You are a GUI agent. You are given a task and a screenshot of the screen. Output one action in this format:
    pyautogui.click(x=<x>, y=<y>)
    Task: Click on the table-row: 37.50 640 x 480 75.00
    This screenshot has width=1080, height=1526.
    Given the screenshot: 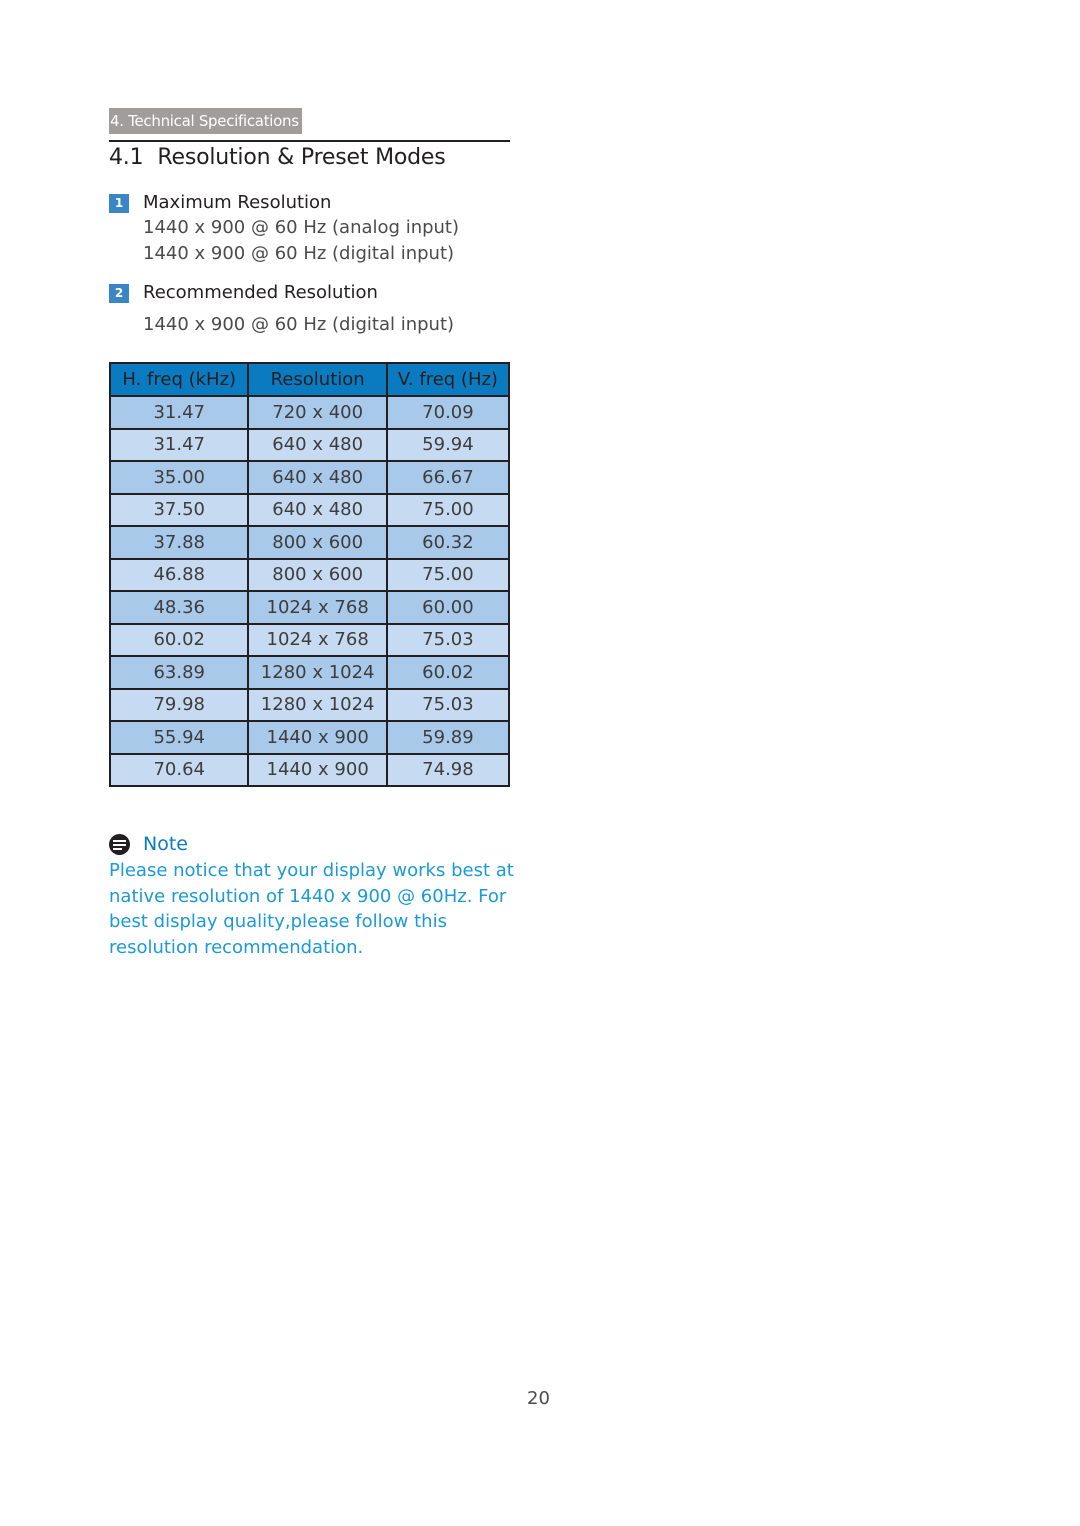 What is the action you would take?
    pyautogui.click(x=309, y=509)
    